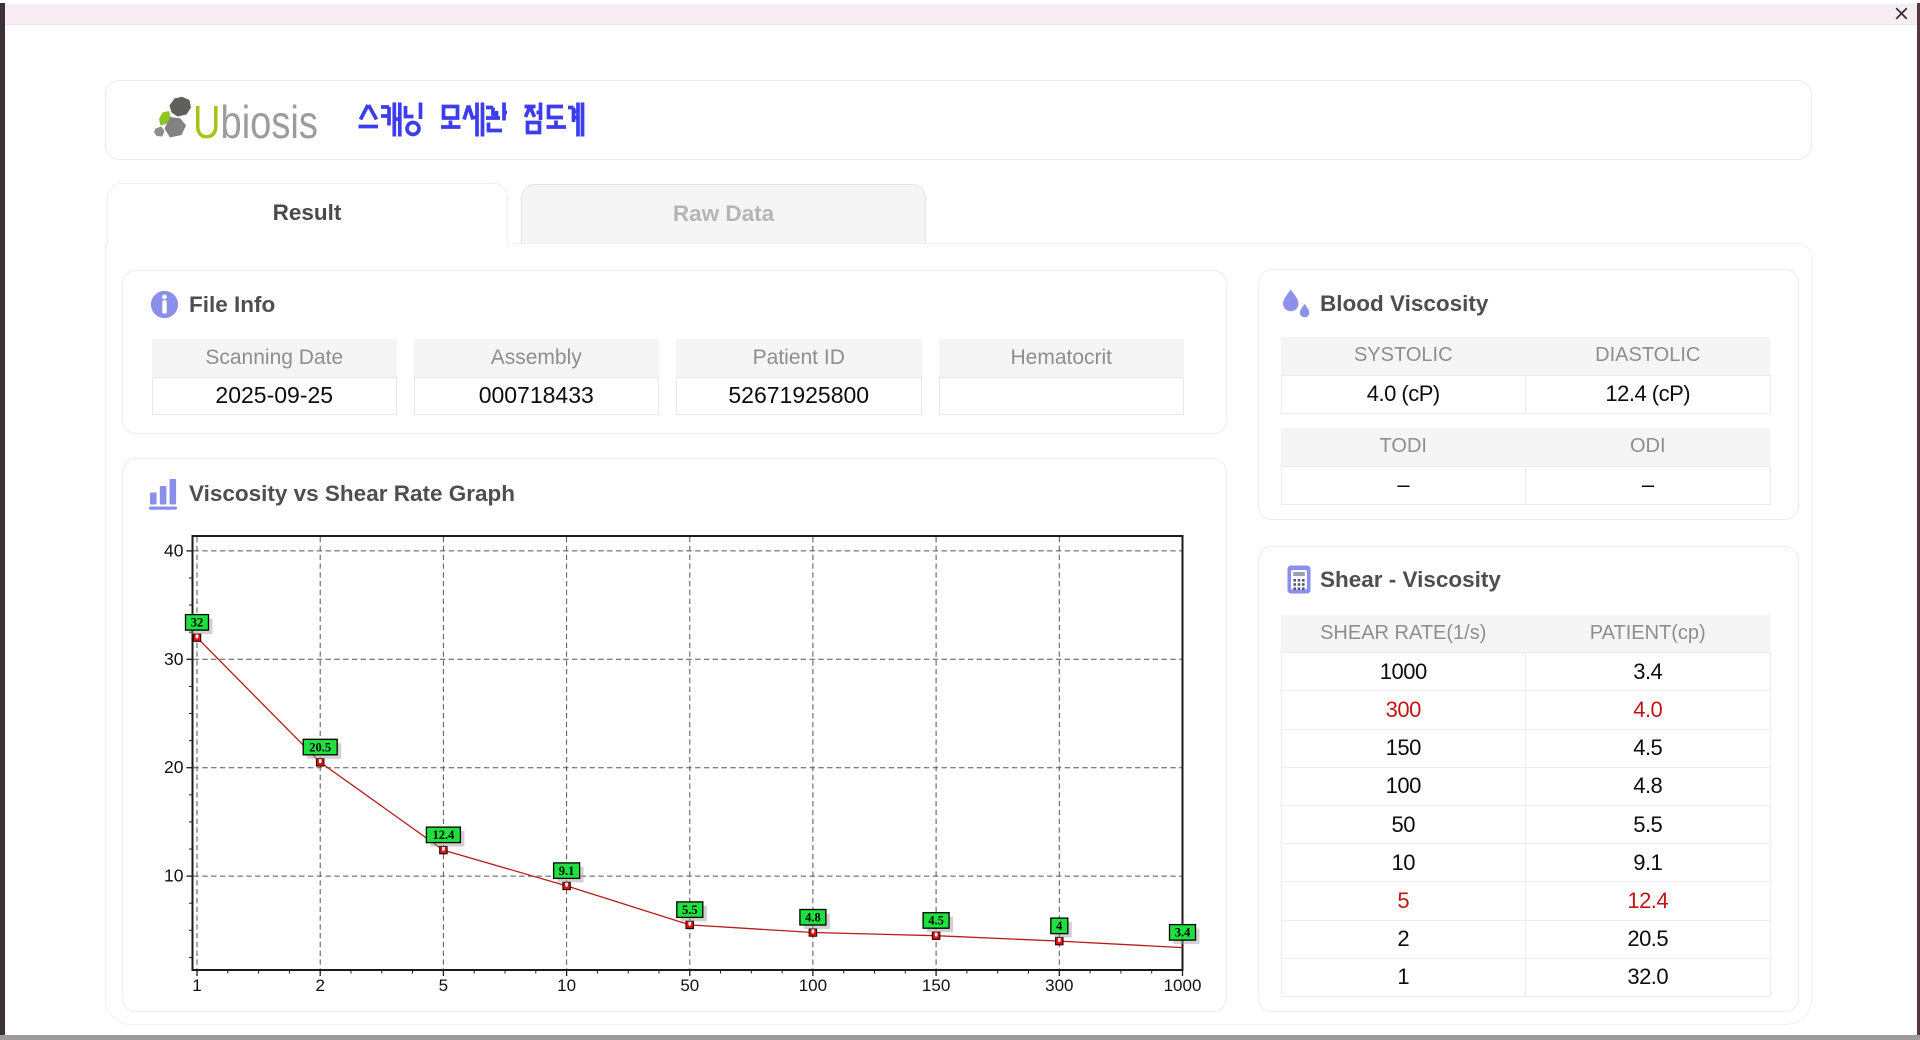 The width and height of the screenshot is (1920, 1040). What do you see at coordinates (174, 659) in the screenshot?
I see `svg-text: 30` at bounding box center [174, 659].